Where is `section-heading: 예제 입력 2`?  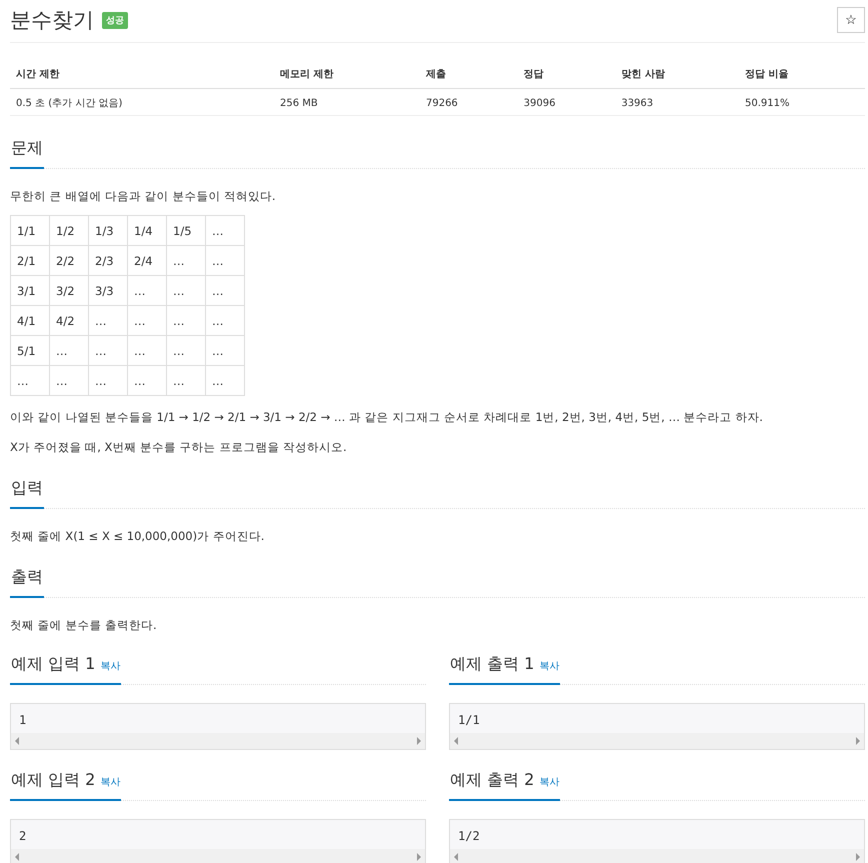 section-heading: 예제 입력 2 is located at coordinates (53, 779).